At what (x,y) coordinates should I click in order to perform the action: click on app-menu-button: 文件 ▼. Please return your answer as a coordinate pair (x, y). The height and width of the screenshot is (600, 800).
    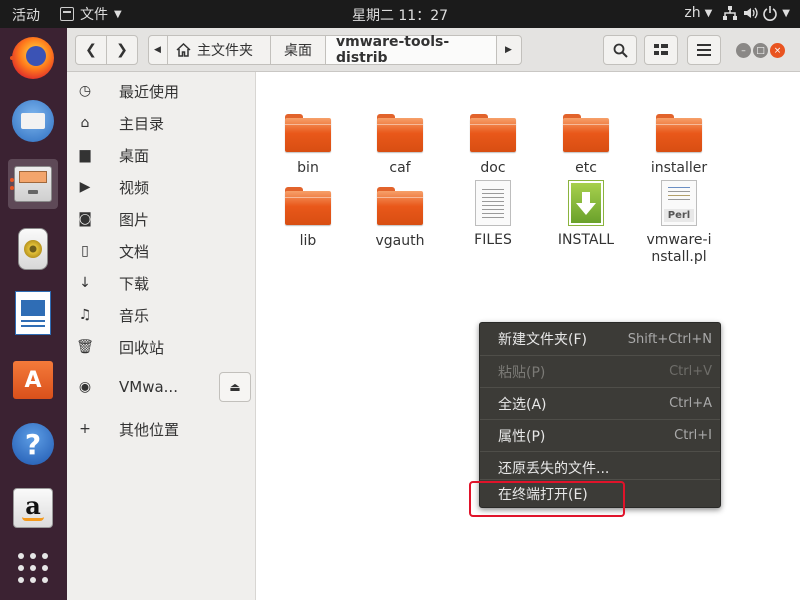
    Looking at the image, I should click on (91, 14).